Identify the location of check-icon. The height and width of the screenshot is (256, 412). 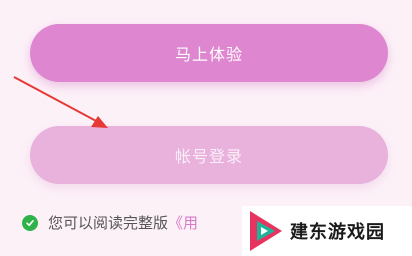
(30, 222).